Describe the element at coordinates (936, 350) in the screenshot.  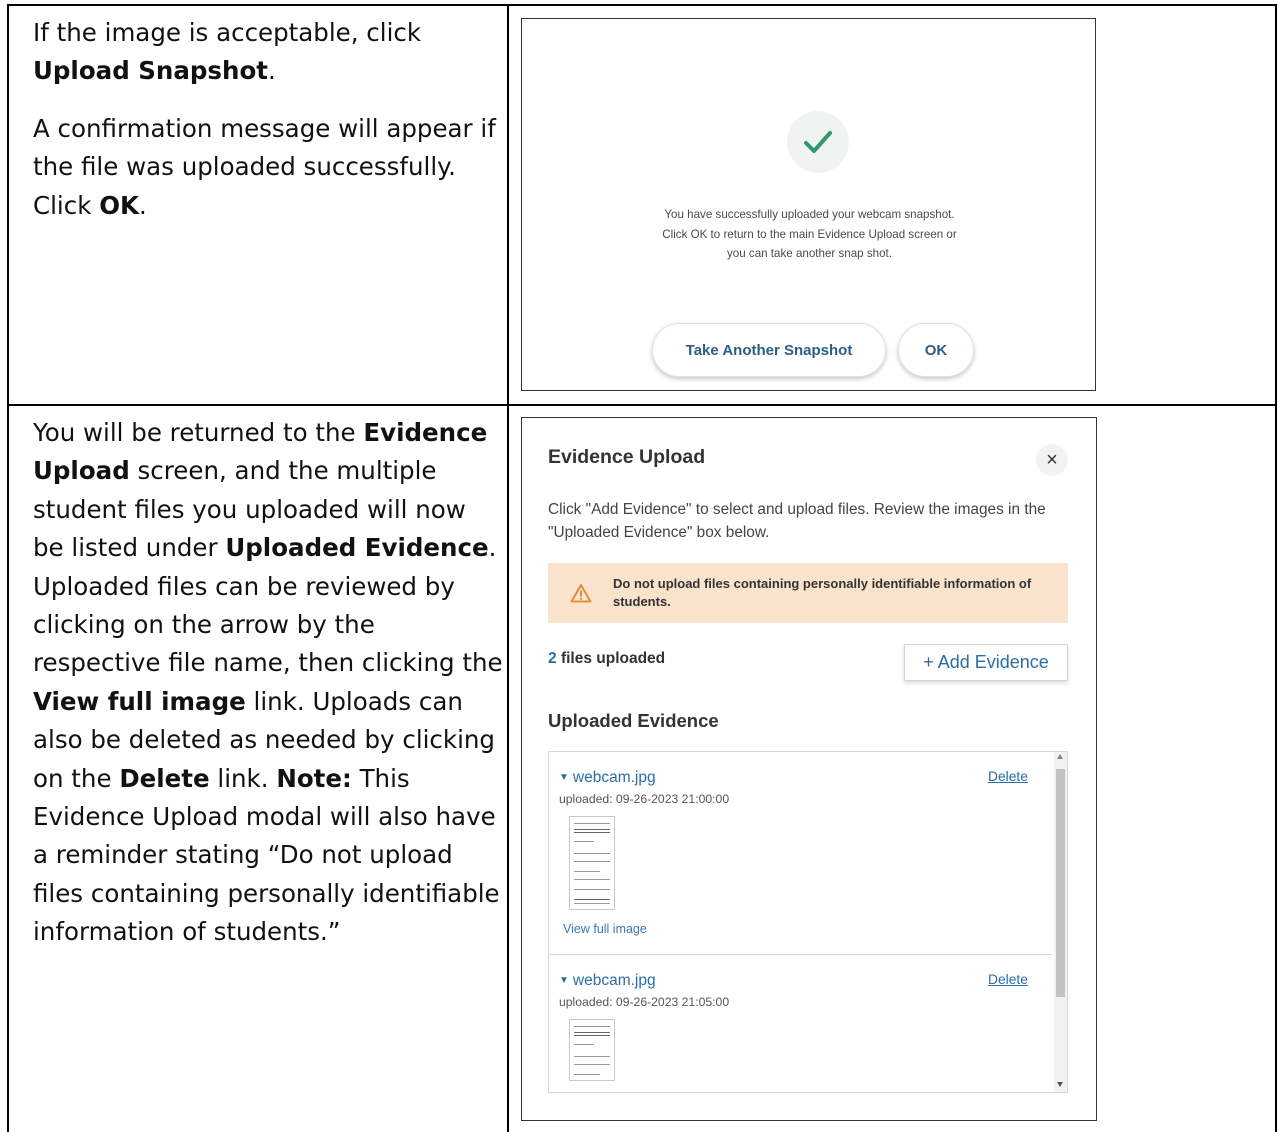
I see `ok-button: OK` at that location.